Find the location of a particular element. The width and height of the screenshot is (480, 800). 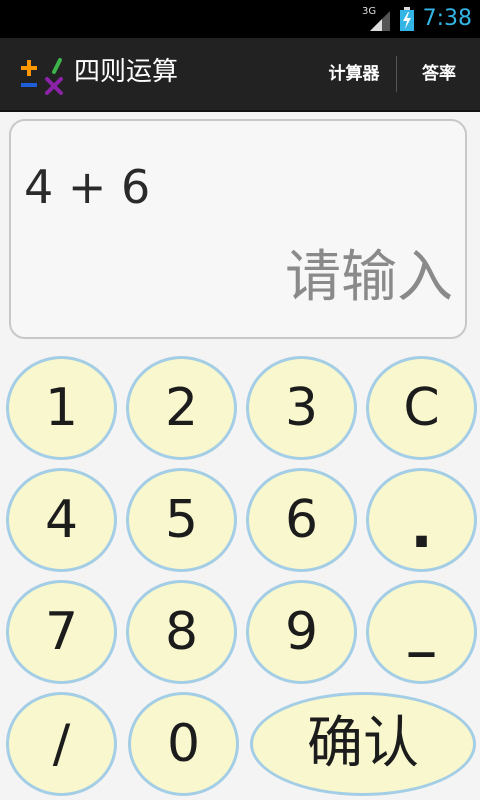

key-9: 9 is located at coordinates (301, 632).